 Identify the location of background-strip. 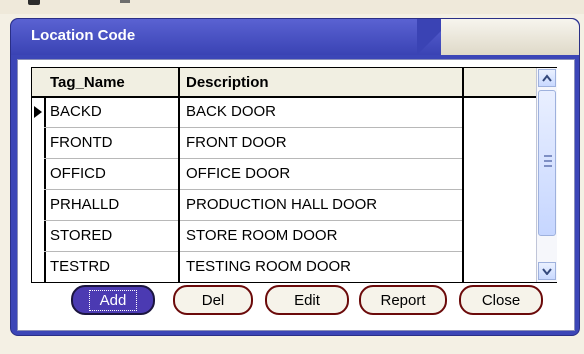
(292, 7).